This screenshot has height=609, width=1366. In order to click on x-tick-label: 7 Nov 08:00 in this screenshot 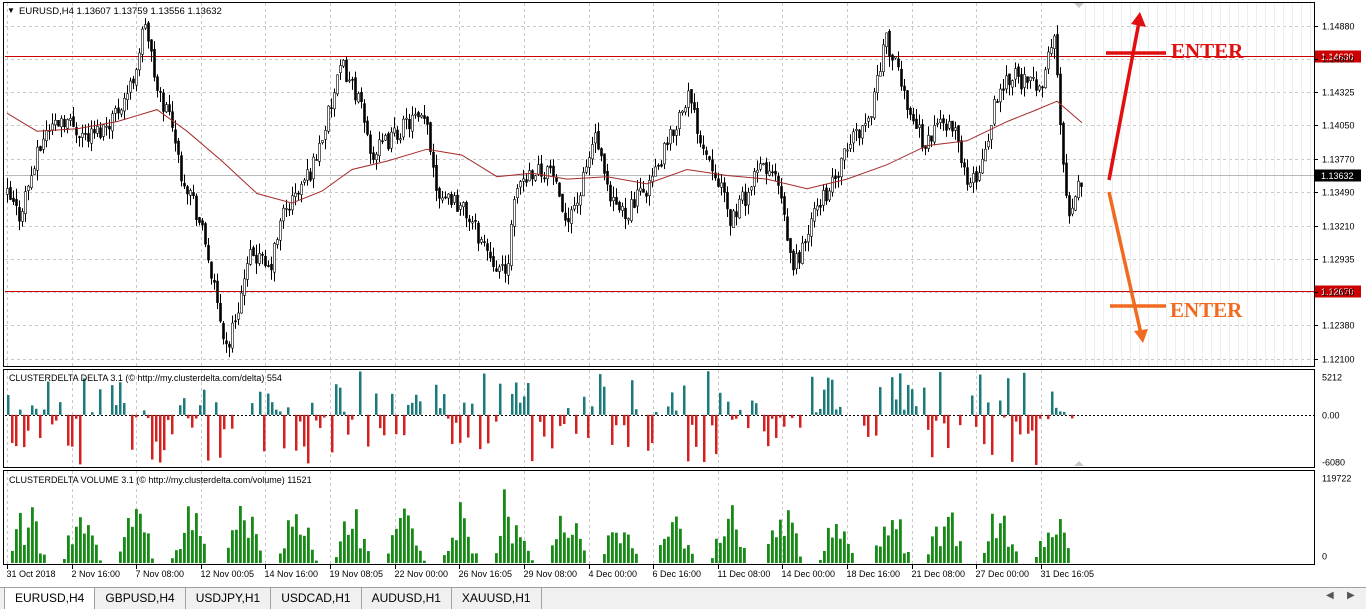, I will do `click(160, 574)`.